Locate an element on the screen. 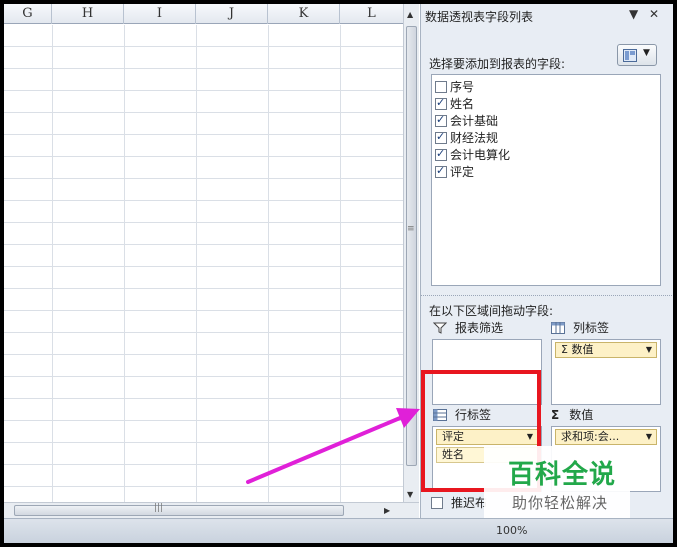  column-label: H is located at coordinates (87, 13).